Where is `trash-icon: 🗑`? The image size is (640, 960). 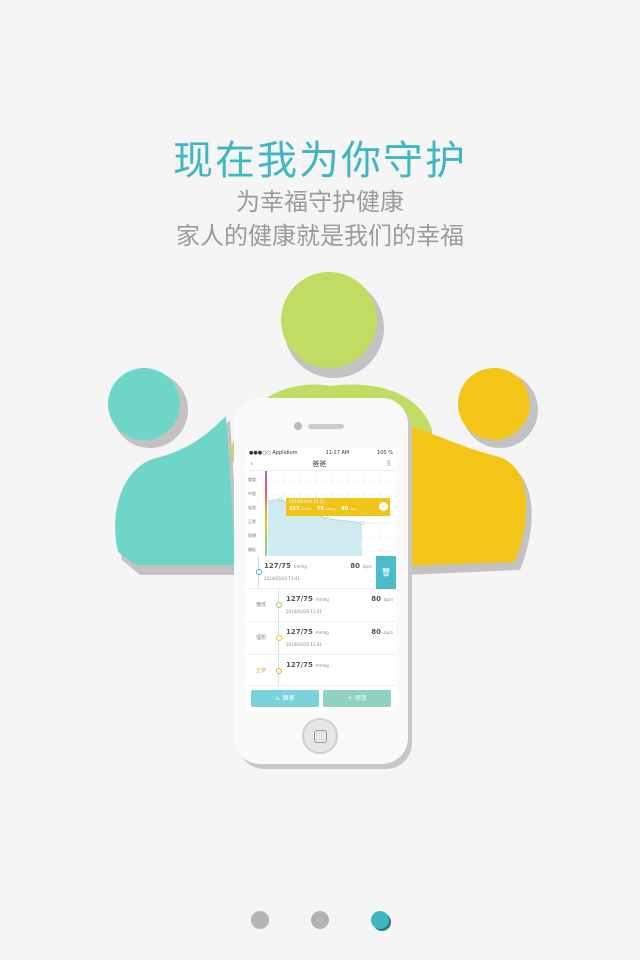
trash-icon: 🗑 is located at coordinates (386, 572).